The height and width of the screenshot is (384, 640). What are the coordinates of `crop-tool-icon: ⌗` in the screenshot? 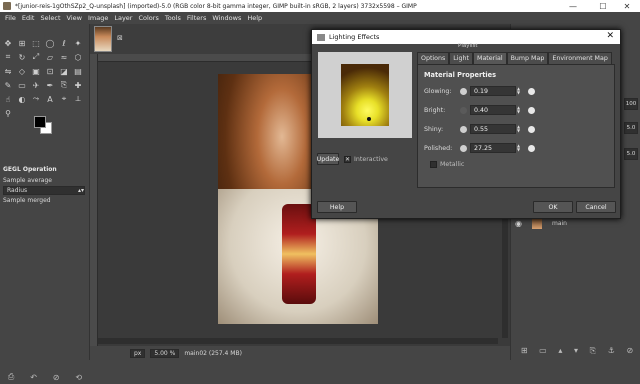 It's located at (8, 57).